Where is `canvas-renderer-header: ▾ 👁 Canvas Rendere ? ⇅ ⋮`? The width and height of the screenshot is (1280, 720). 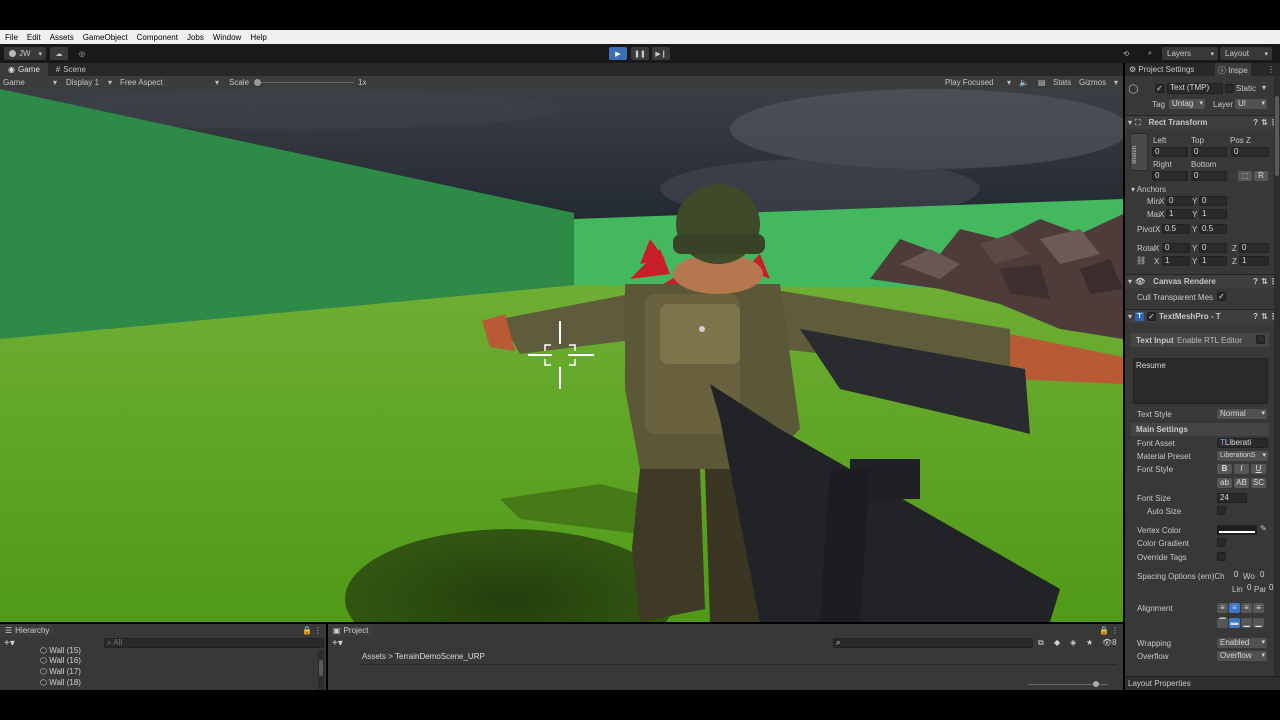
canvas-renderer-header: ▾ 👁 Canvas Rendere ? ⇅ ⋮ is located at coordinates (1202, 281).